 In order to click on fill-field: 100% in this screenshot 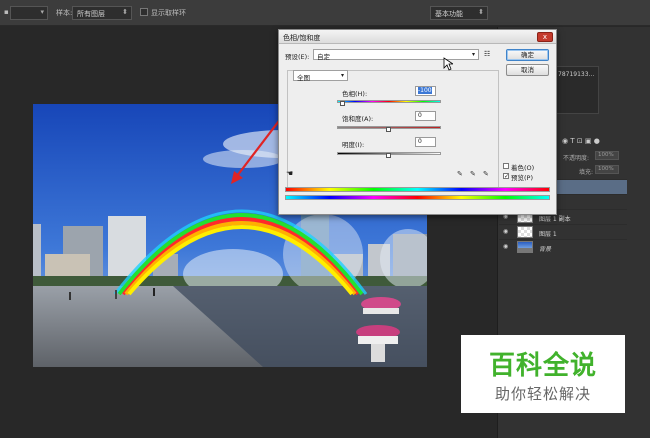, I will do `click(607, 169)`.